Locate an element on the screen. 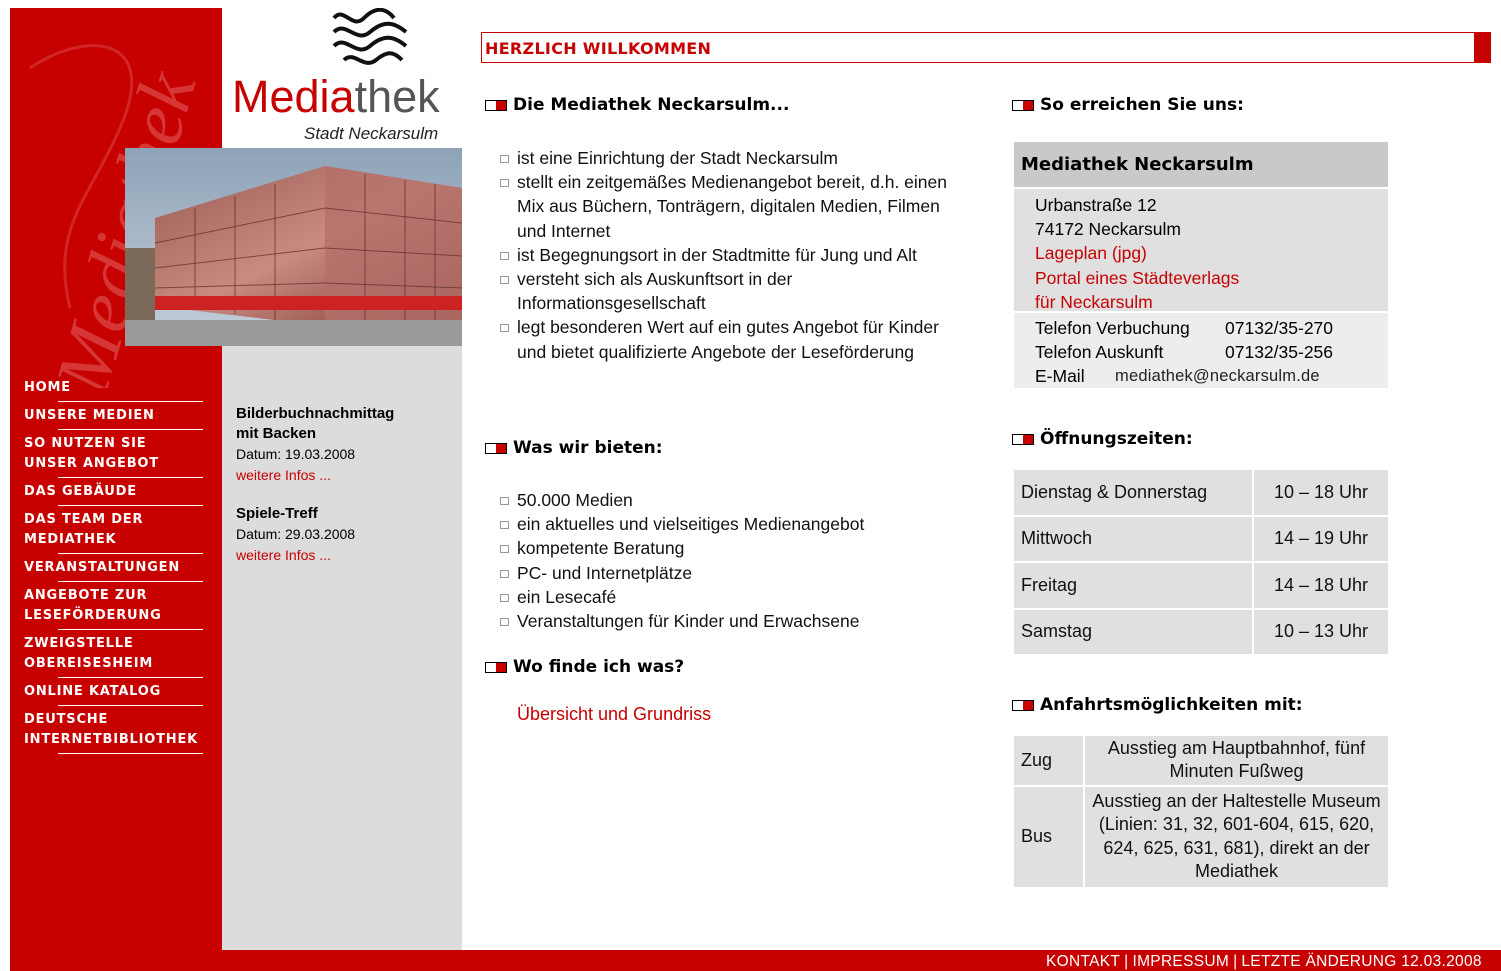 The image size is (1501, 971). transport-heading: Anfahrtsmöglichkeiten mit: is located at coordinates (1157, 705).